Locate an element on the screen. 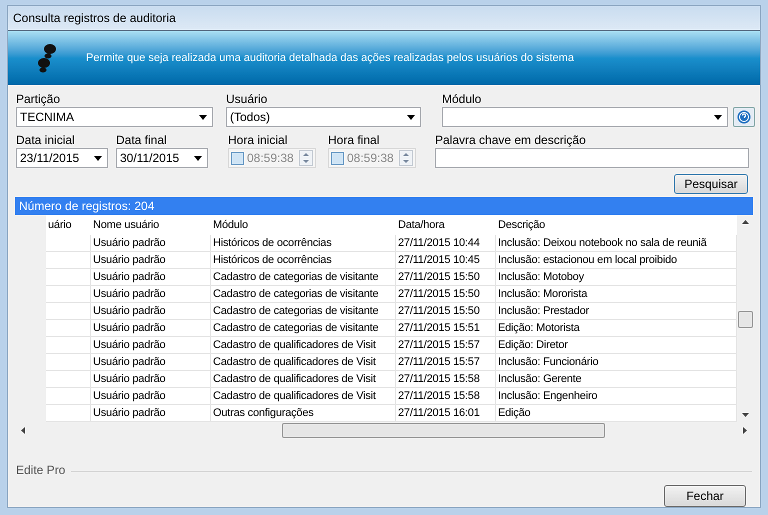 The height and width of the screenshot is (515, 768). table-cell: Inclusão: Gerente is located at coordinates (616, 379).